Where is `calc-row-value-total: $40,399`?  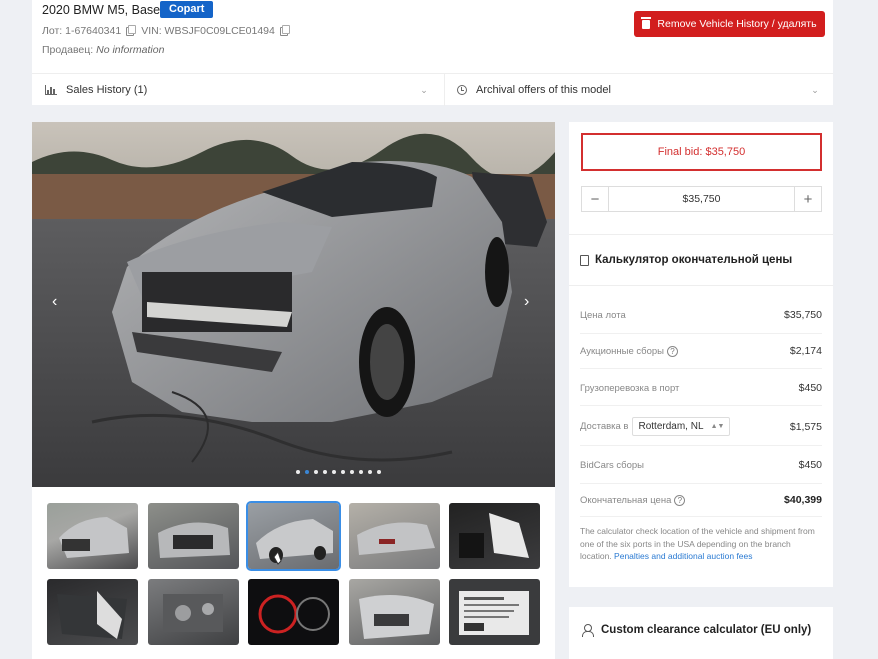 calc-row-value-total: $40,399 is located at coordinates (803, 500).